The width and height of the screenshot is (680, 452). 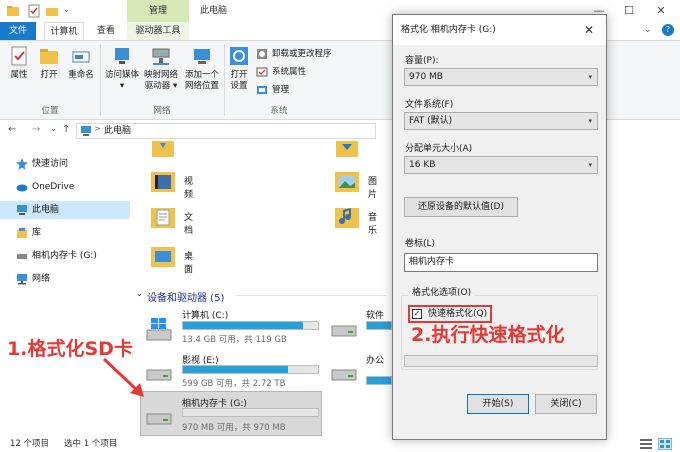 What do you see at coordinates (668, 30) in the screenshot?
I see `help-icon: ?` at bounding box center [668, 30].